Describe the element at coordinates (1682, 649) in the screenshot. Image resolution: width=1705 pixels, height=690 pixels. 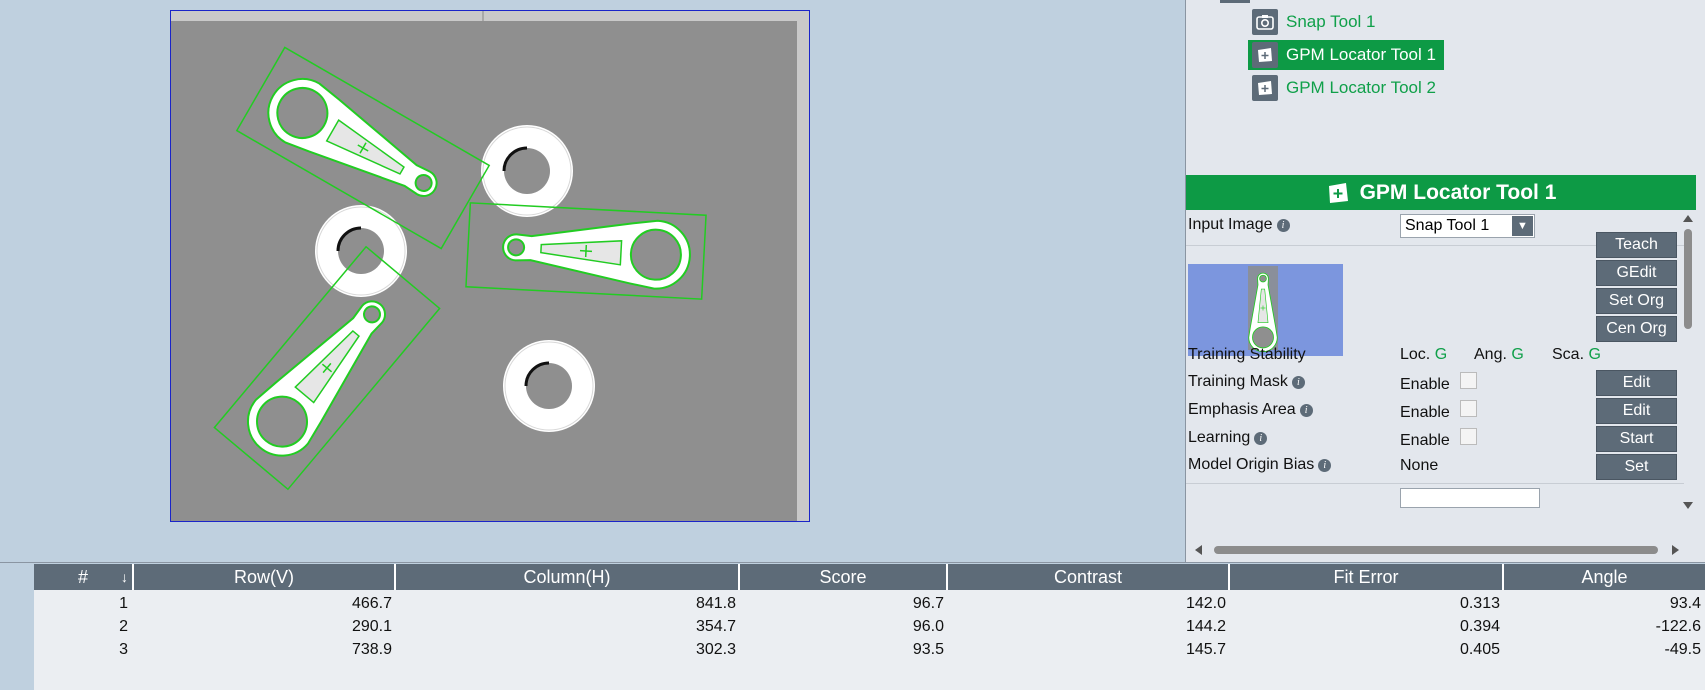
I see `cell-angle: -49.5` at that location.